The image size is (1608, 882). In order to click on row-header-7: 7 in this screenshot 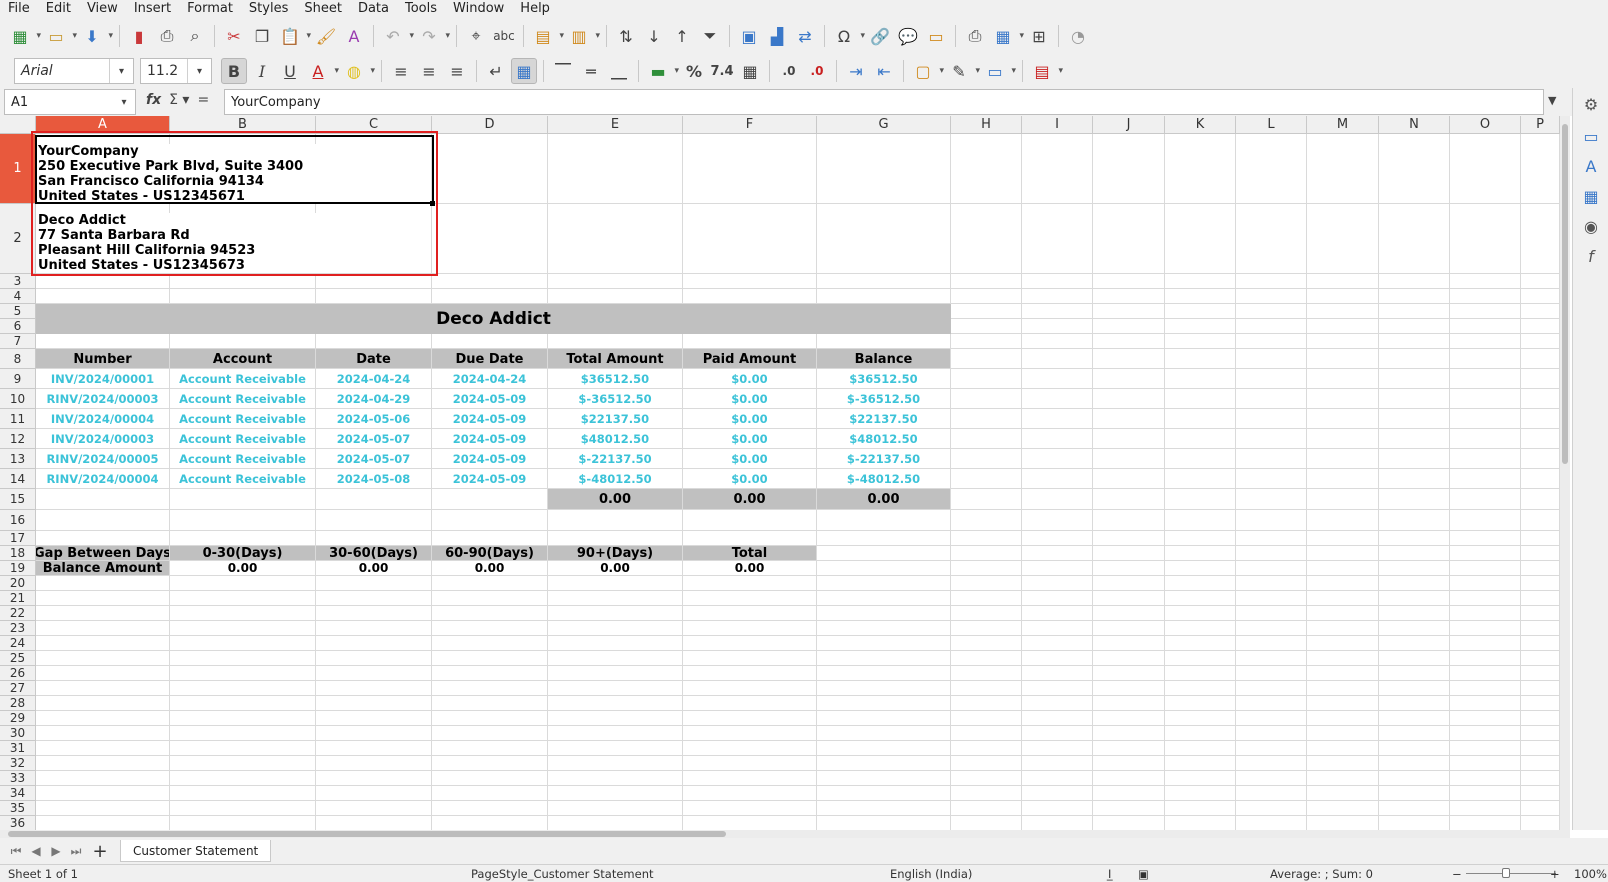, I will do `click(18, 341)`.